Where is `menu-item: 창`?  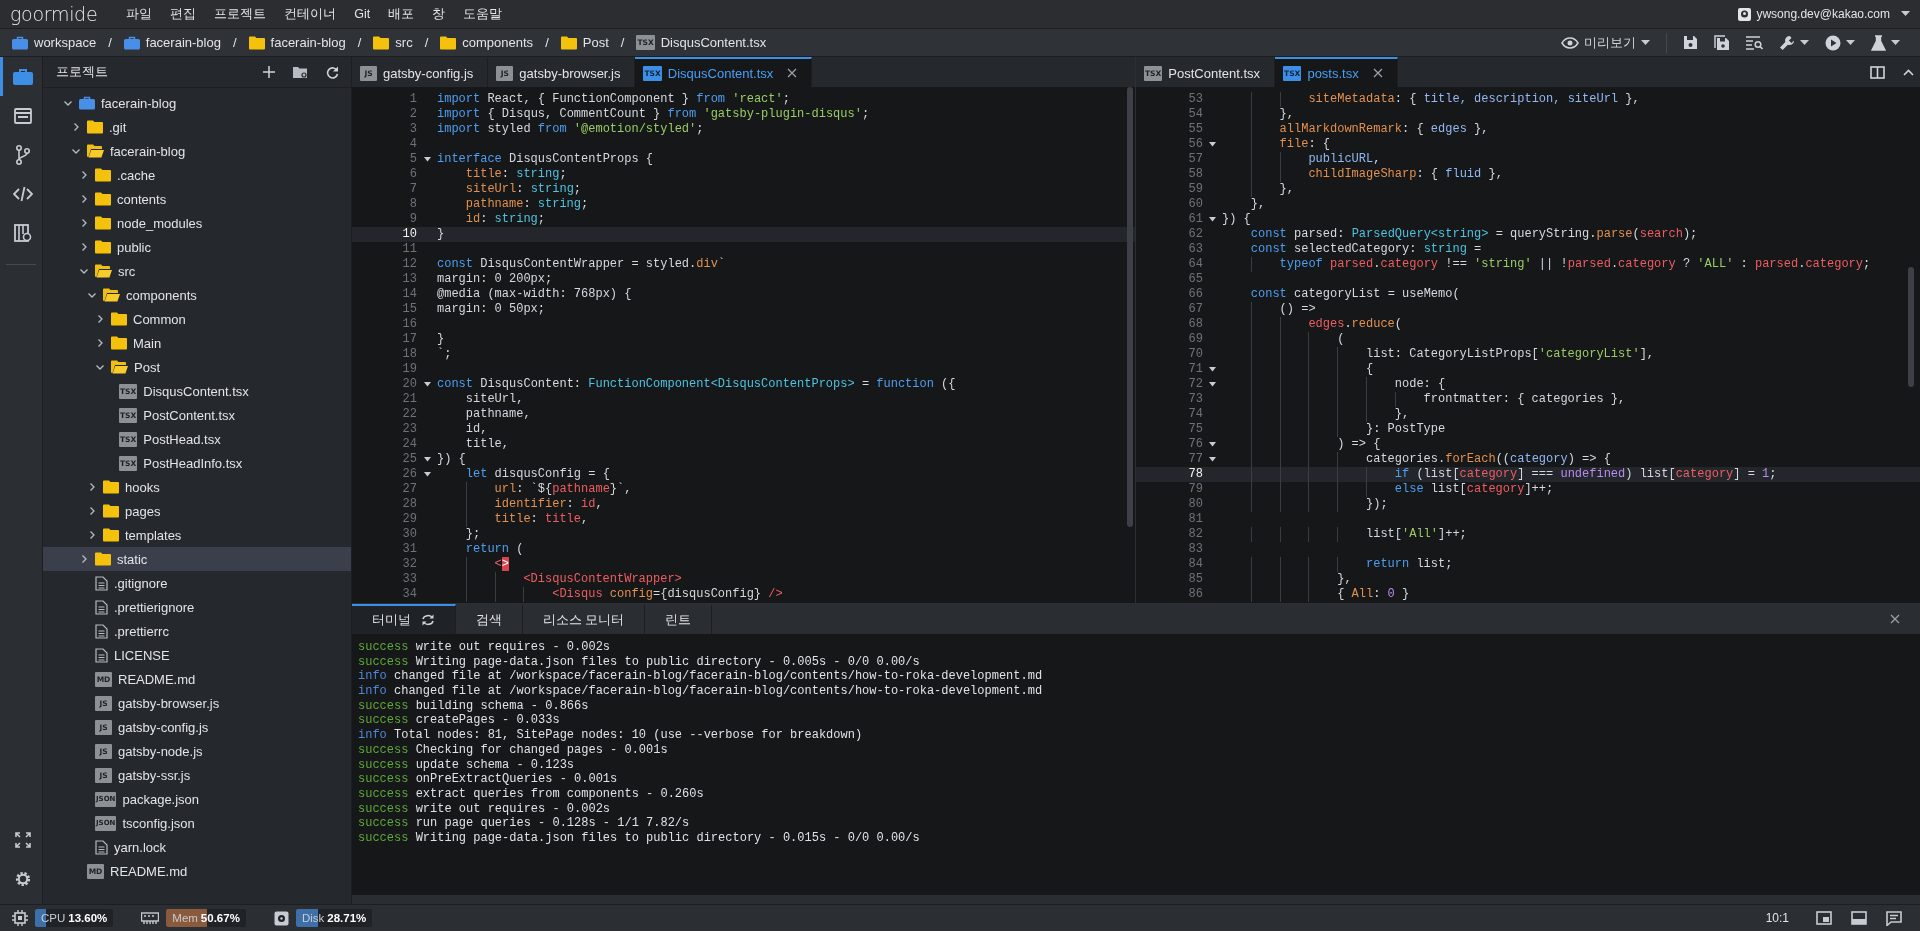
menu-item: 창 is located at coordinates (439, 14).